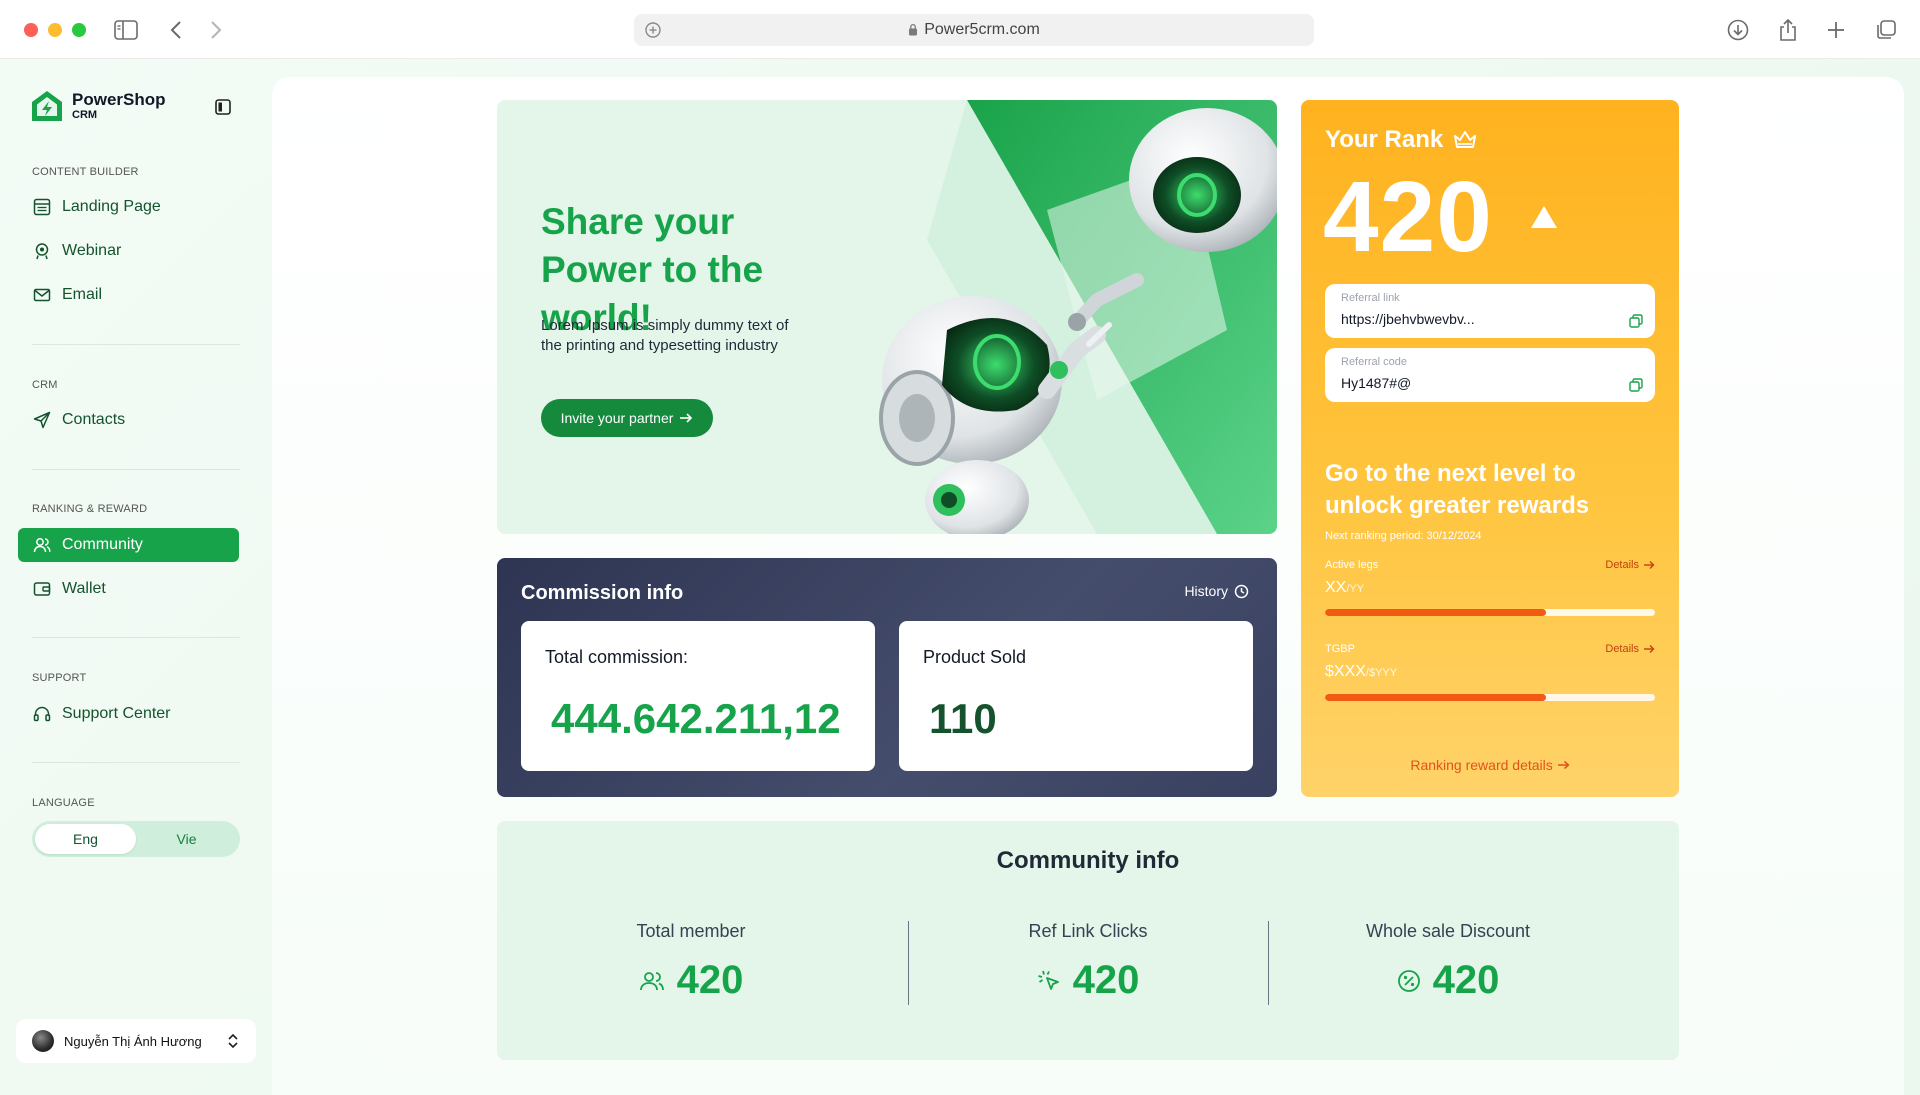 The image size is (1920, 1095). What do you see at coordinates (1630, 649) in the screenshot?
I see `tgbp-details-link: Details` at bounding box center [1630, 649].